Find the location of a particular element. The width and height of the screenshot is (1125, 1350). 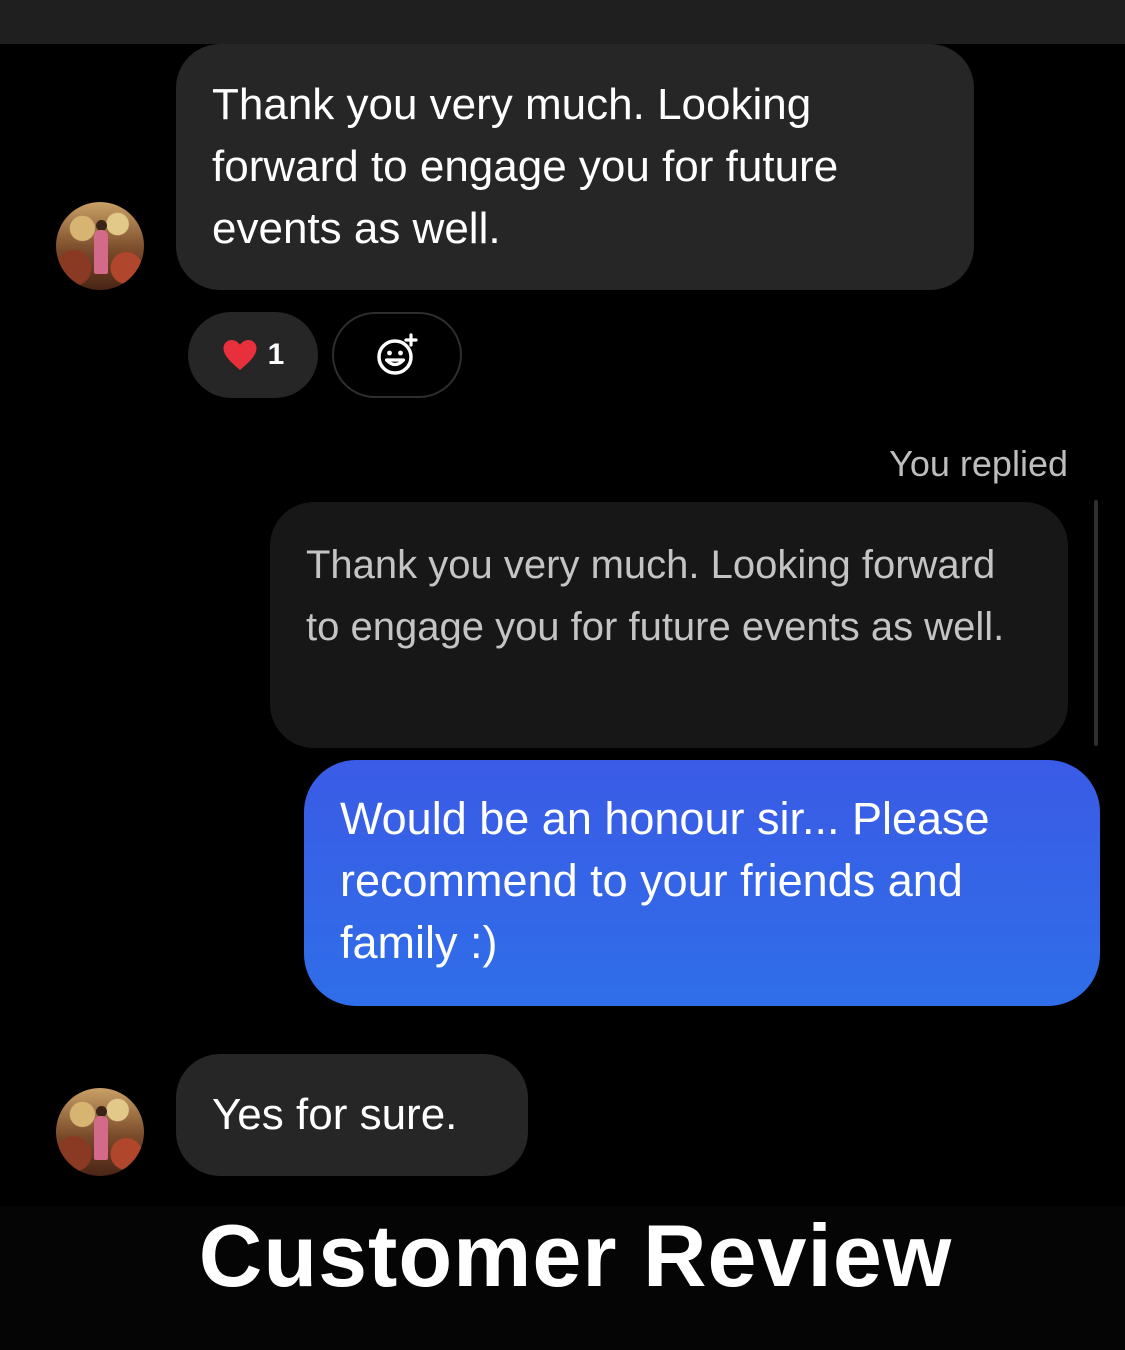

incoming-message: Yes for sure. is located at coordinates (352, 1115).